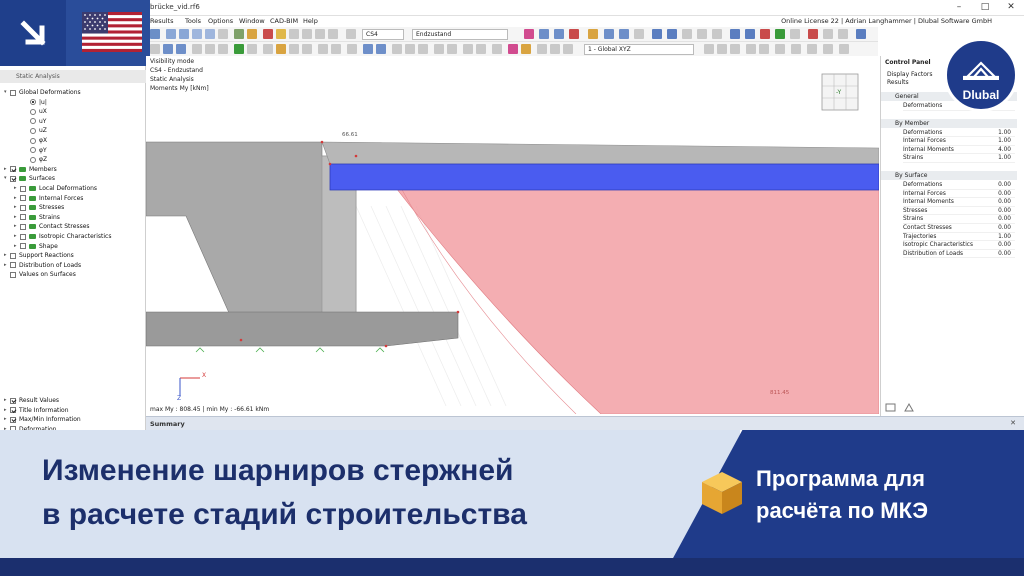  What do you see at coordinates (796, 49) in the screenshot?
I see `layer-icon` at bounding box center [796, 49].